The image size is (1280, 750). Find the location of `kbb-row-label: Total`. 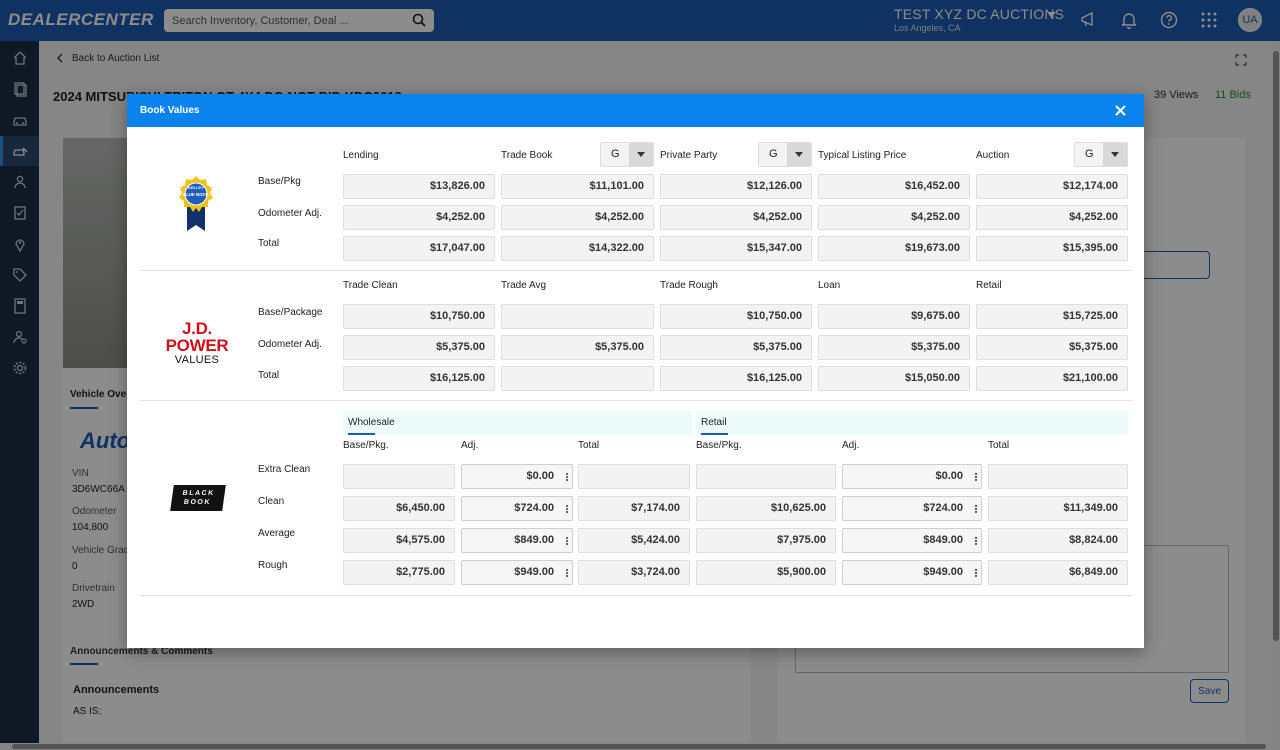

kbb-row-label: Total is located at coordinates (269, 243).